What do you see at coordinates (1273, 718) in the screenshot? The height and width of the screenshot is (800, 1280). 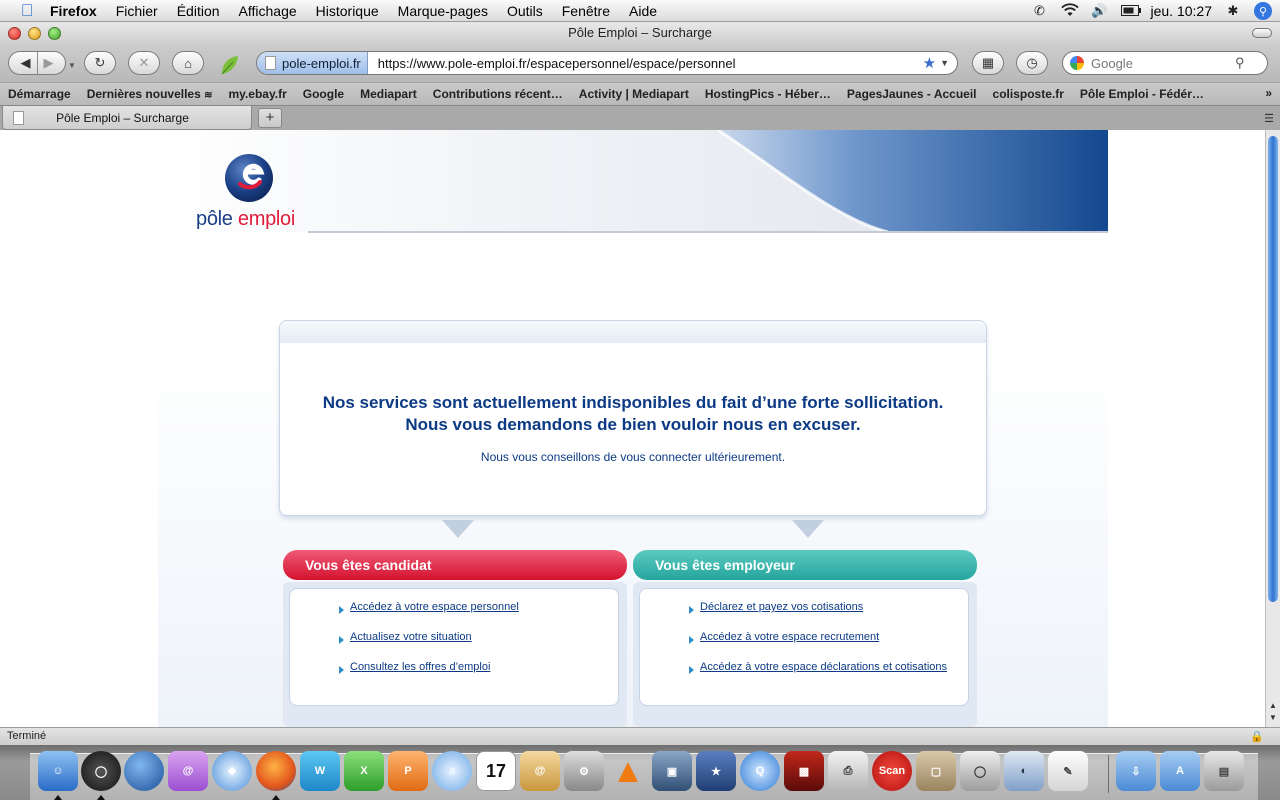 I see `scroll-down-icon: ▼` at bounding box center [1273, 718].